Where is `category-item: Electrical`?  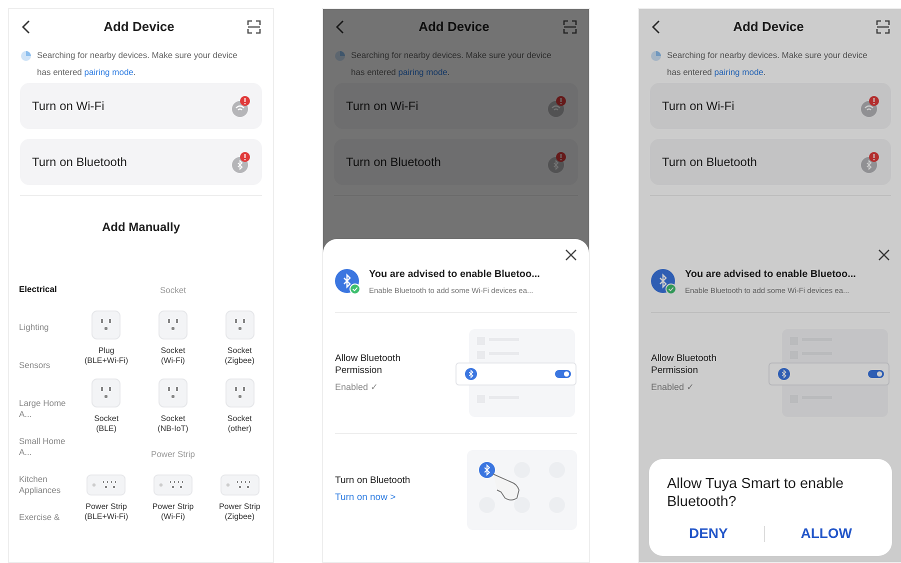
category-item: Electrical is located at coordinates (46, 303).